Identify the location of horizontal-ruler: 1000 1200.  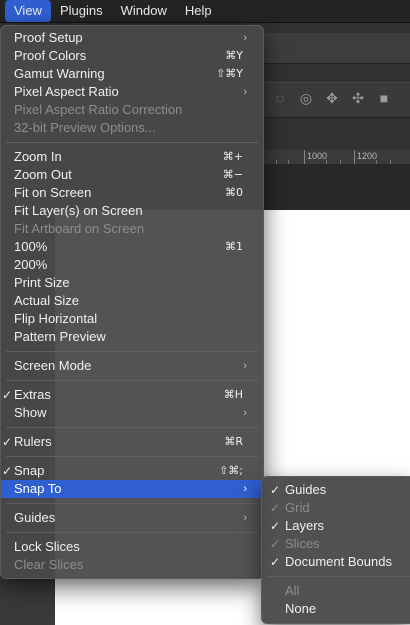
(337, 157).